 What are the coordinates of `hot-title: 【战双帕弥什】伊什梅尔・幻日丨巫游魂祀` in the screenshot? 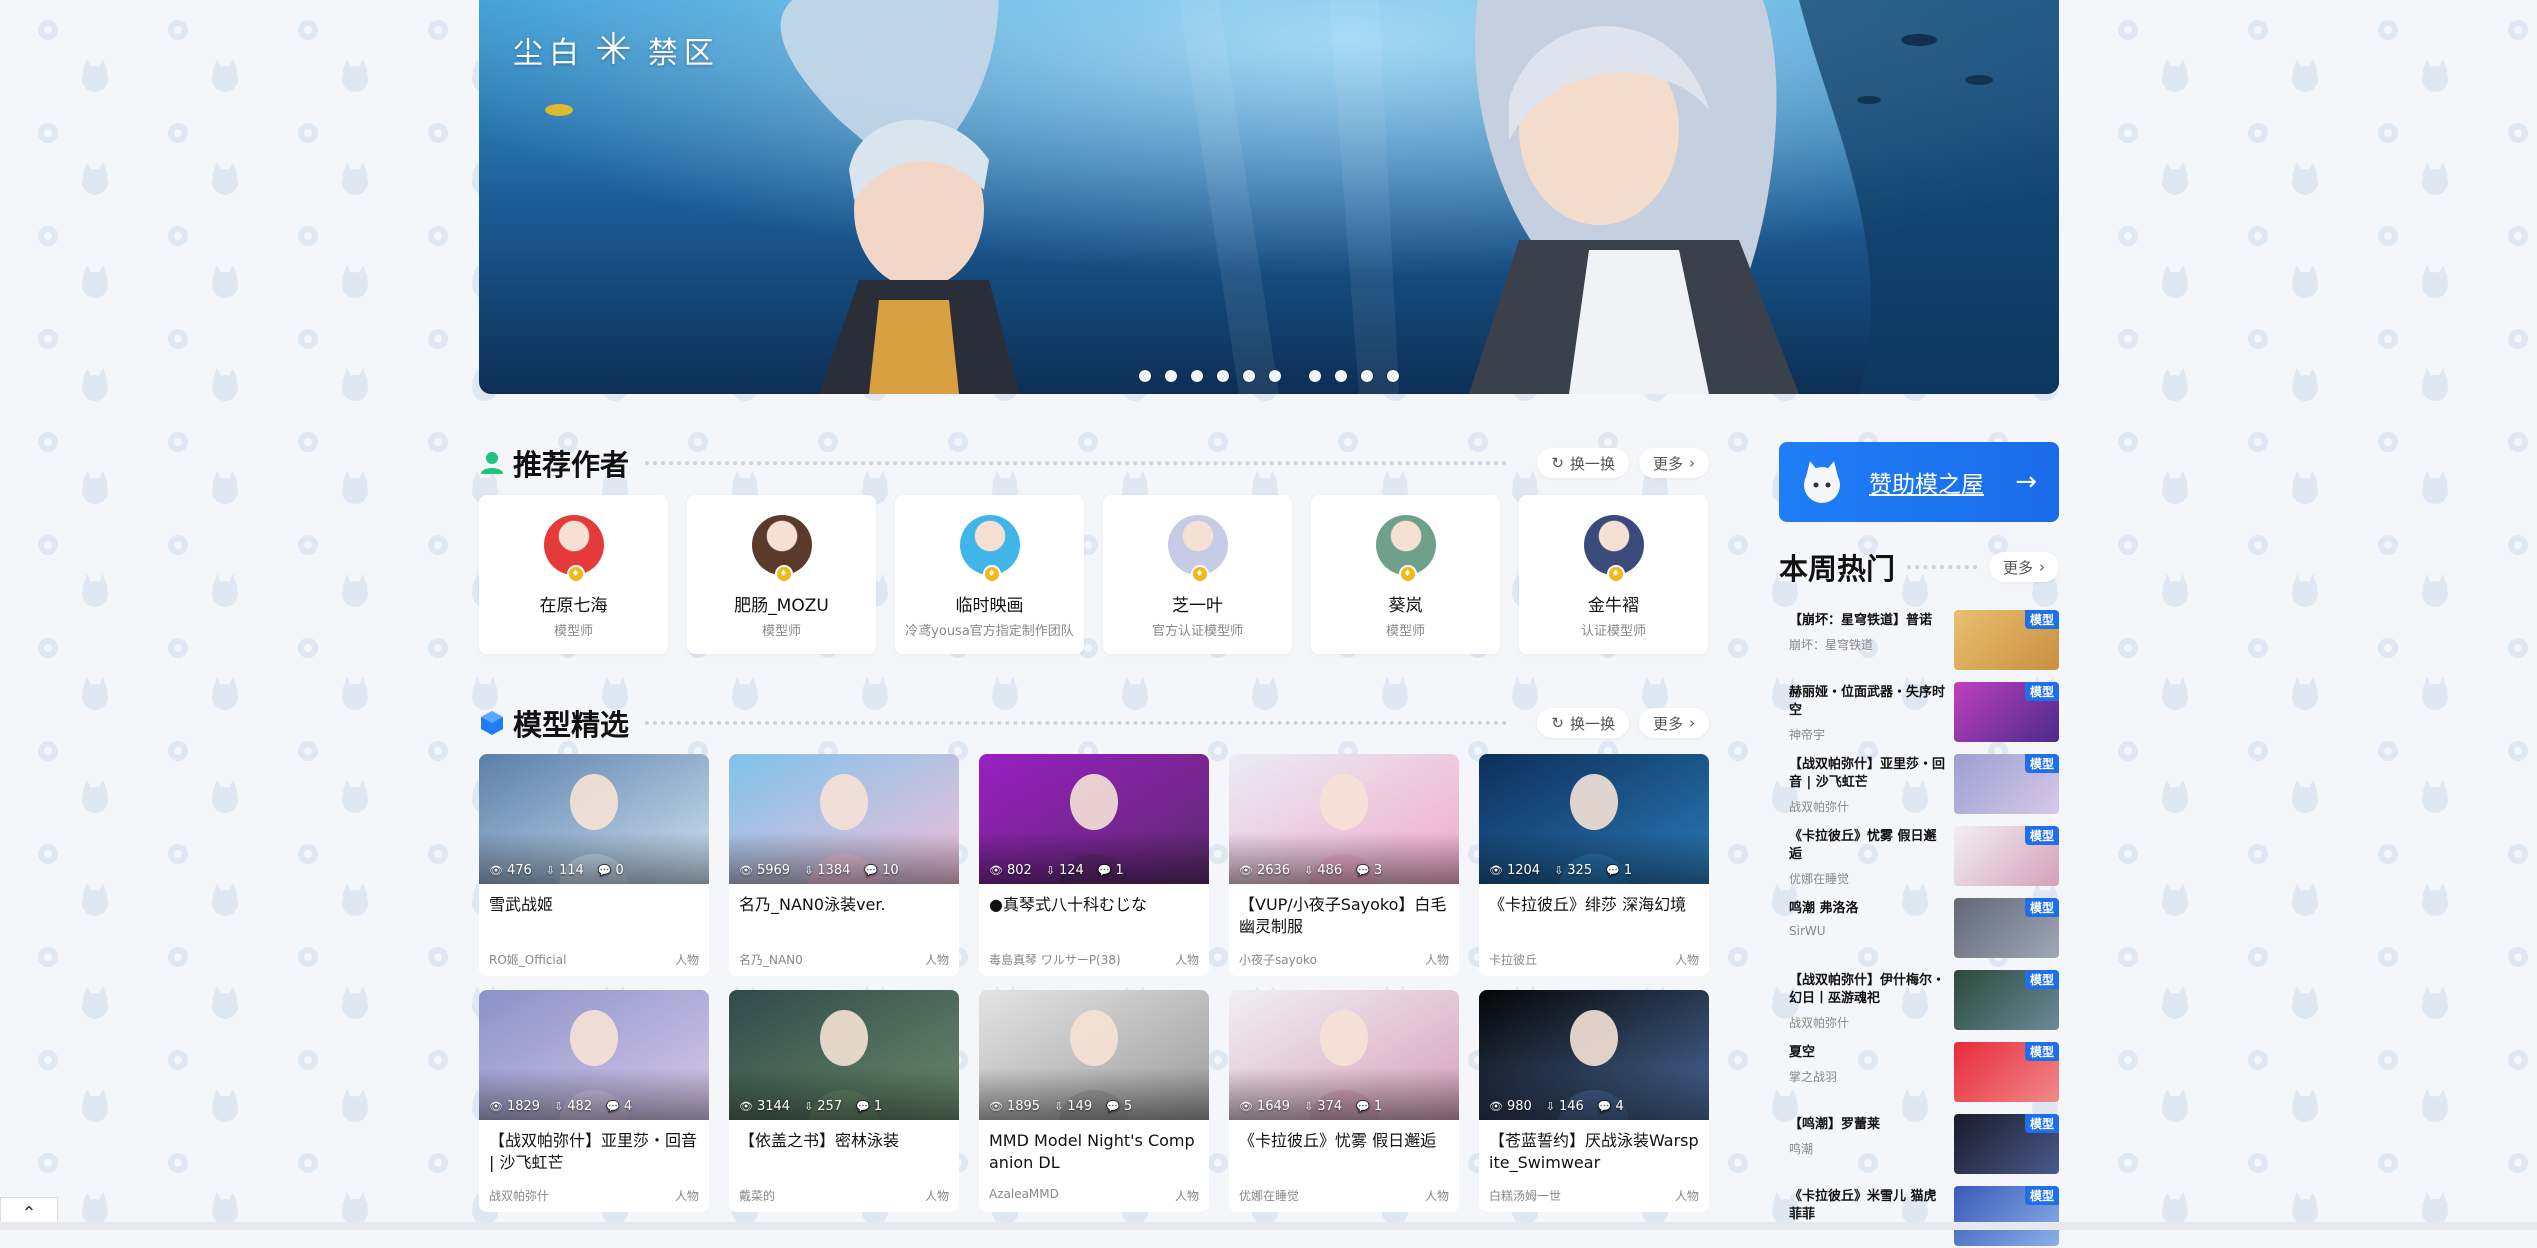 It's located at (1869, 990).